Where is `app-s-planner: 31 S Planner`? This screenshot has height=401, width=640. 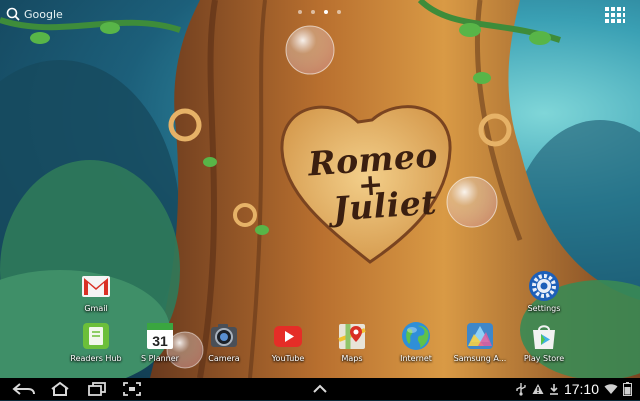
app-s-planner: 31 S Planner is located at coordinates (160, 341).